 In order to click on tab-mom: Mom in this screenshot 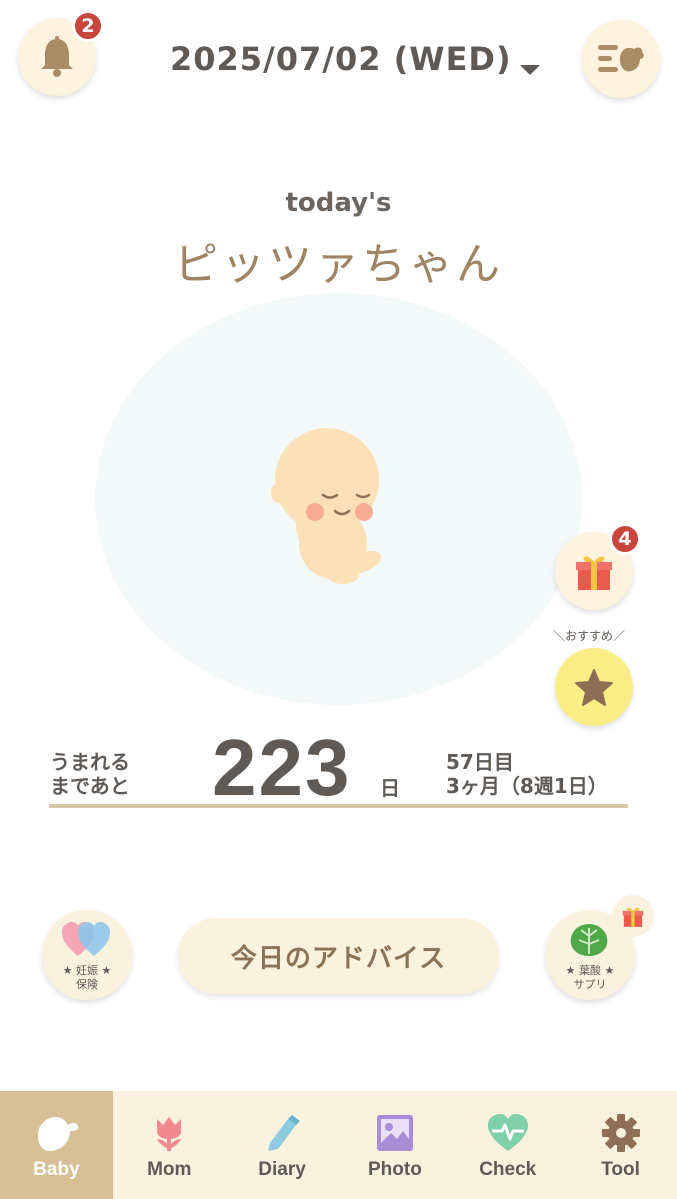, I will do `click(169, 1145)`.